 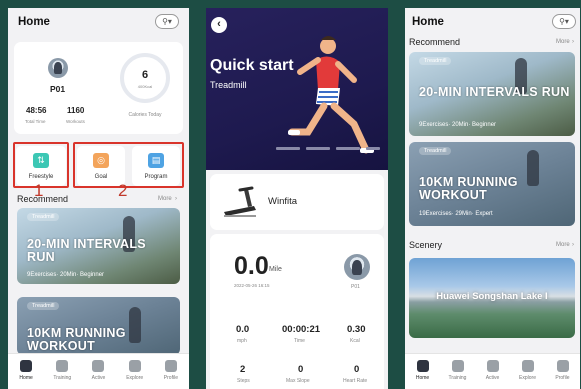 What do you see at coordinates (145, 75) in the screenshot?
I see `calorie-value: 6` at bounding box center [145, 75].